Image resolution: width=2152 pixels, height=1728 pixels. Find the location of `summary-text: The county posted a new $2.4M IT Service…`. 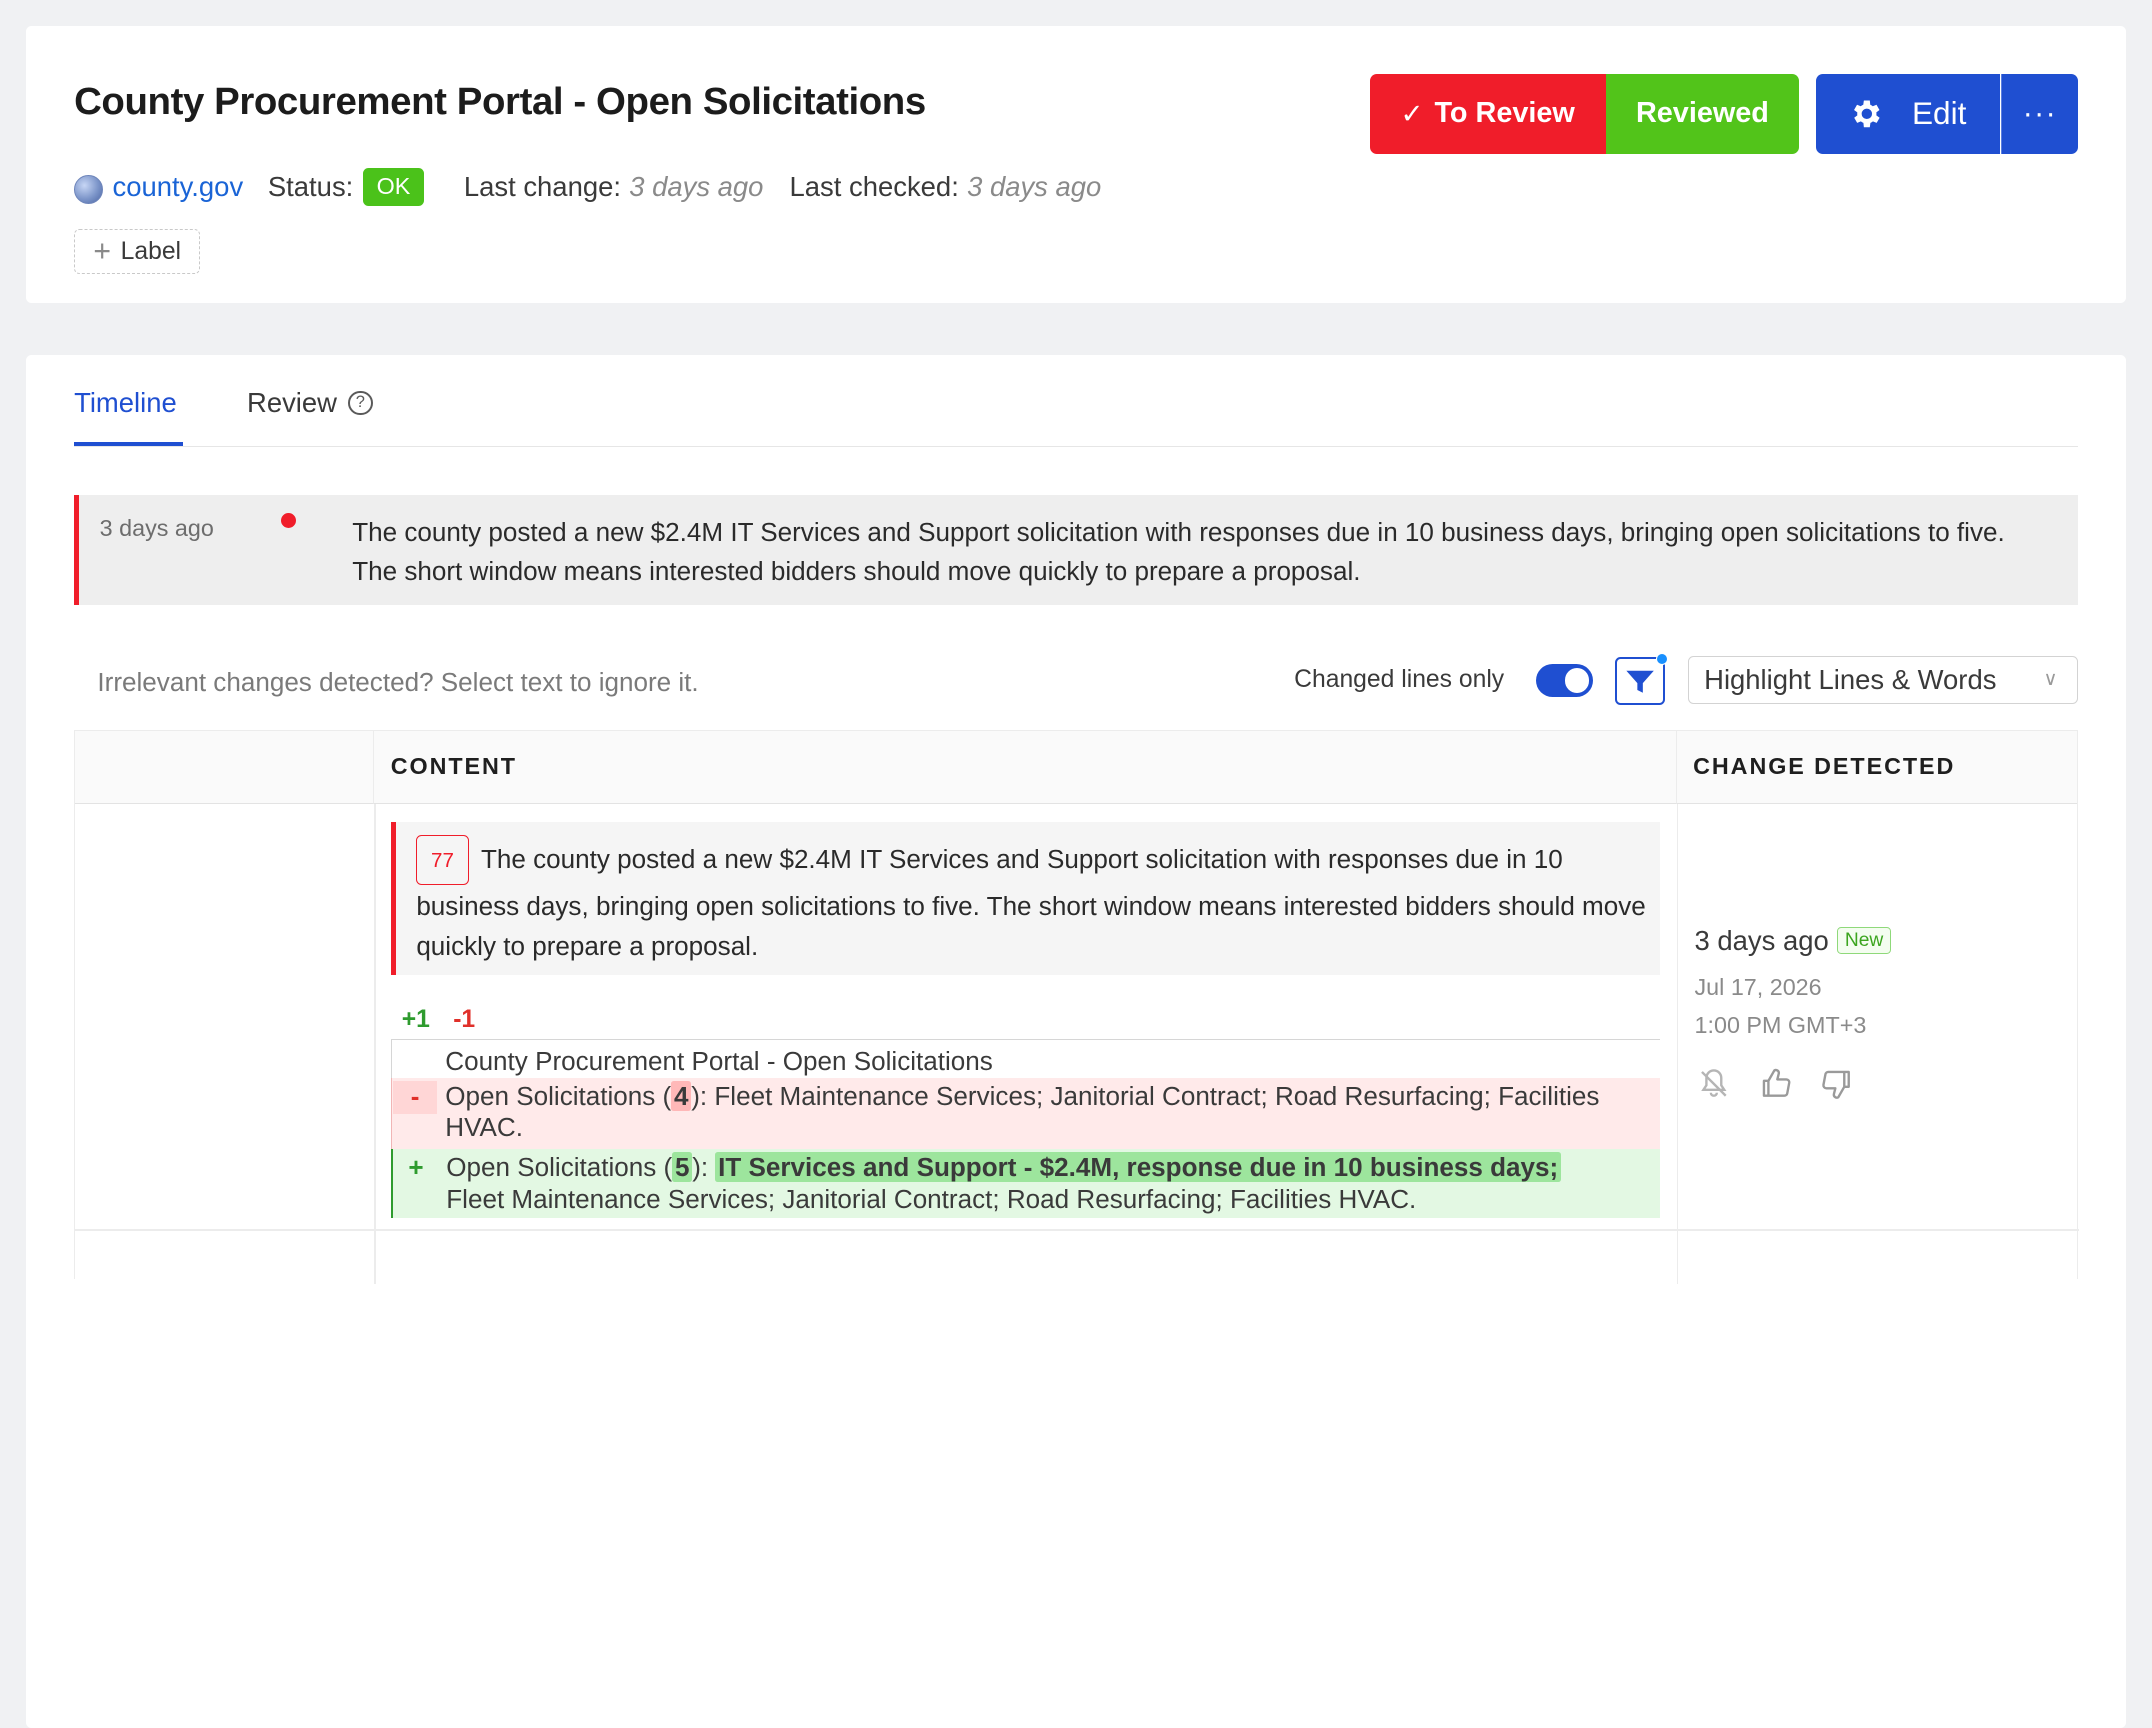

summary-text: The county posted a new $2.4M IT Service… is located at coordinates (1178, 551).